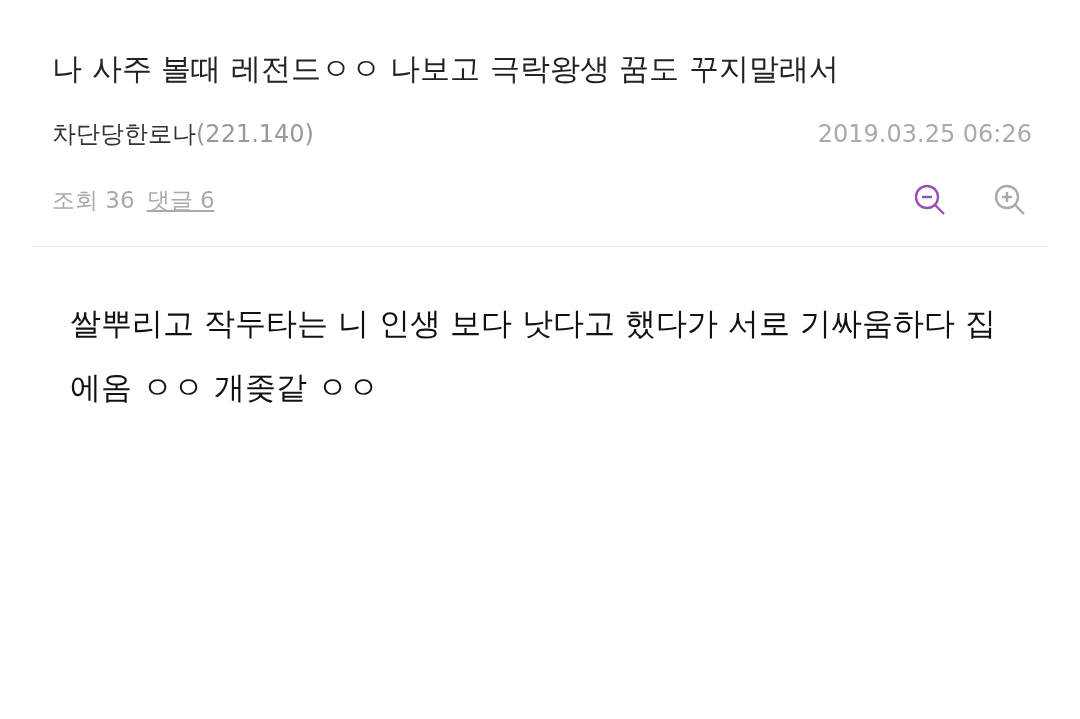  Describe the element at coordinates (180, 200) in the screenshot. I see `comments-link: 댓글 6` at that location.